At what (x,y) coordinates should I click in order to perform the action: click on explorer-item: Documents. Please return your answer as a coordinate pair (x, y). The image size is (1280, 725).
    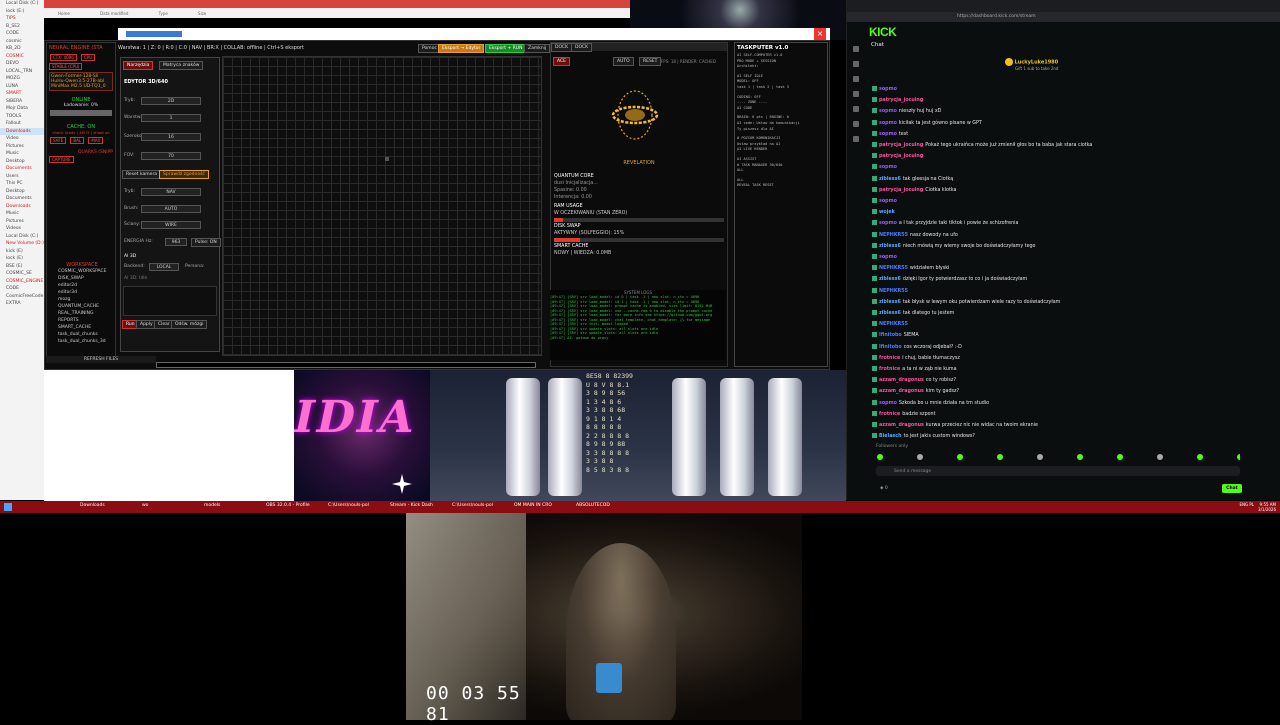
    Looking at the image, I should click on (22, 199).